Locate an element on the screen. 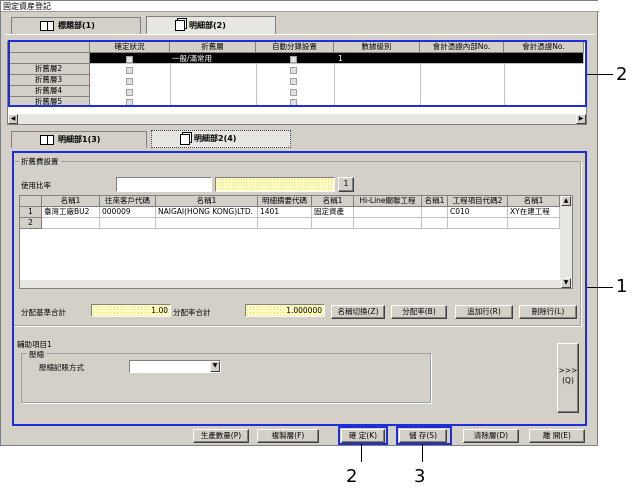 Image resolution: width=632 pixels, height=494 pixels. tab-detail-1-label: 明細部1(3) is located at coordinates (79, 139).